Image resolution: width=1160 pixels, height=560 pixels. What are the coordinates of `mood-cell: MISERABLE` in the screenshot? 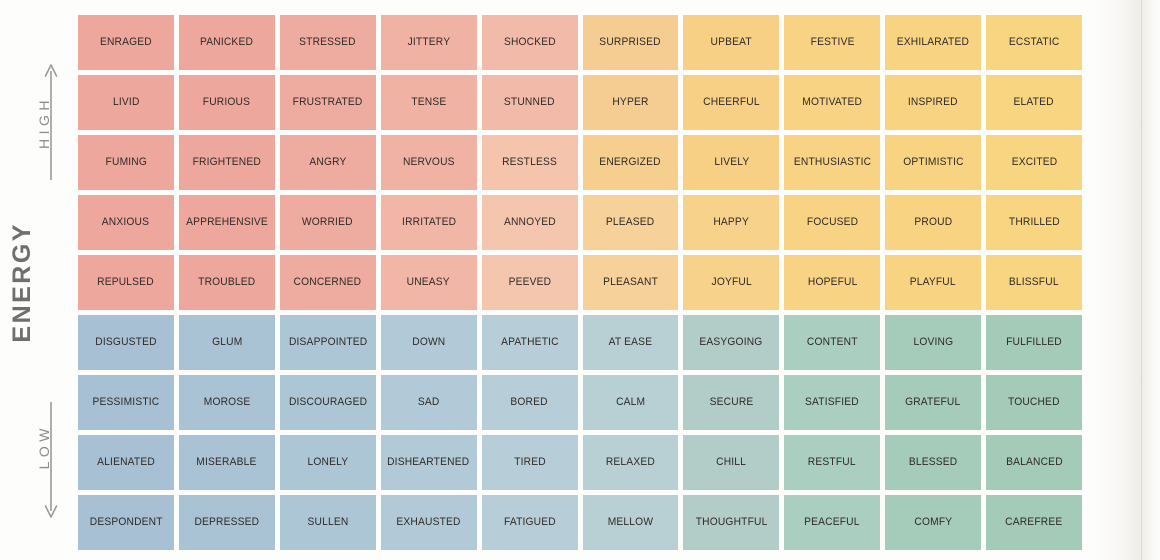 It's located at (226, 462).